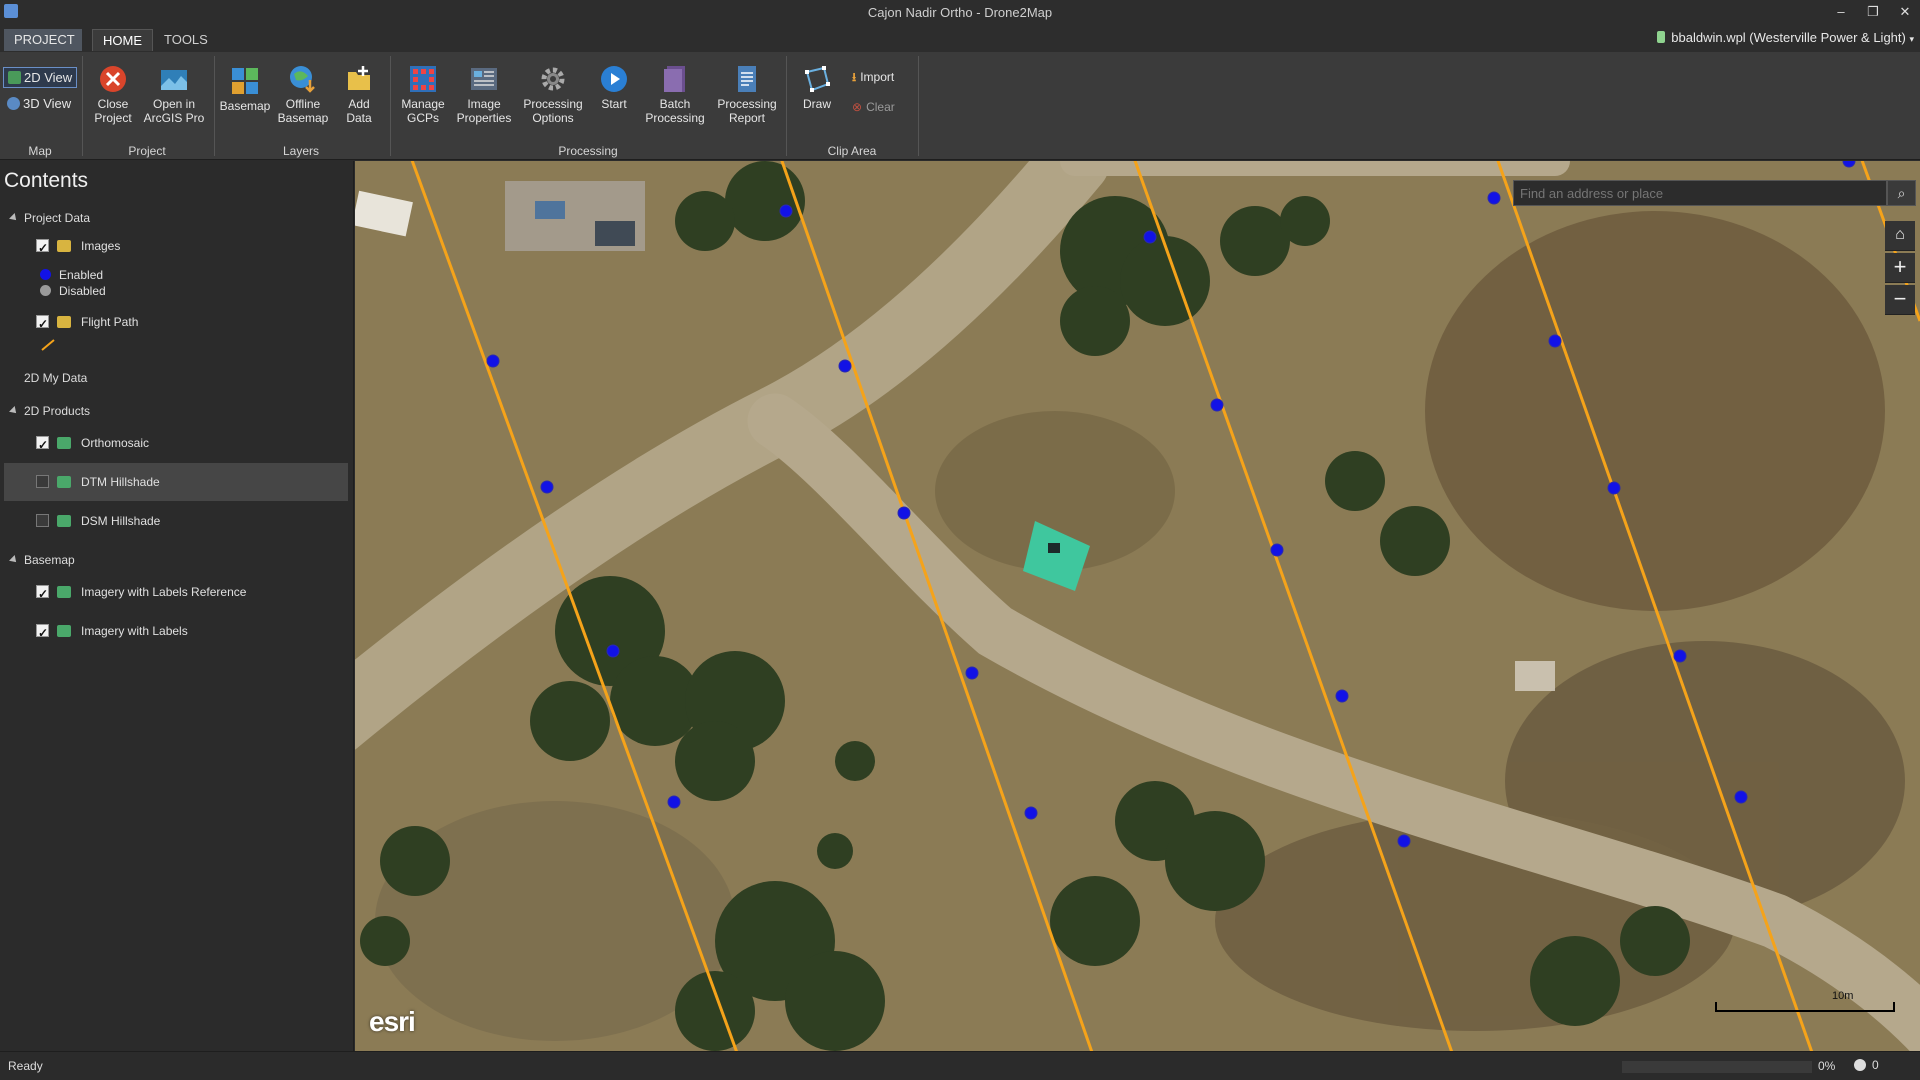 This screenshot has height=1080, width=1920. What do you see at coordinates (42, 481) in the screenshot?
I see `dtm-checkbox` at bounding box center [42, 481].